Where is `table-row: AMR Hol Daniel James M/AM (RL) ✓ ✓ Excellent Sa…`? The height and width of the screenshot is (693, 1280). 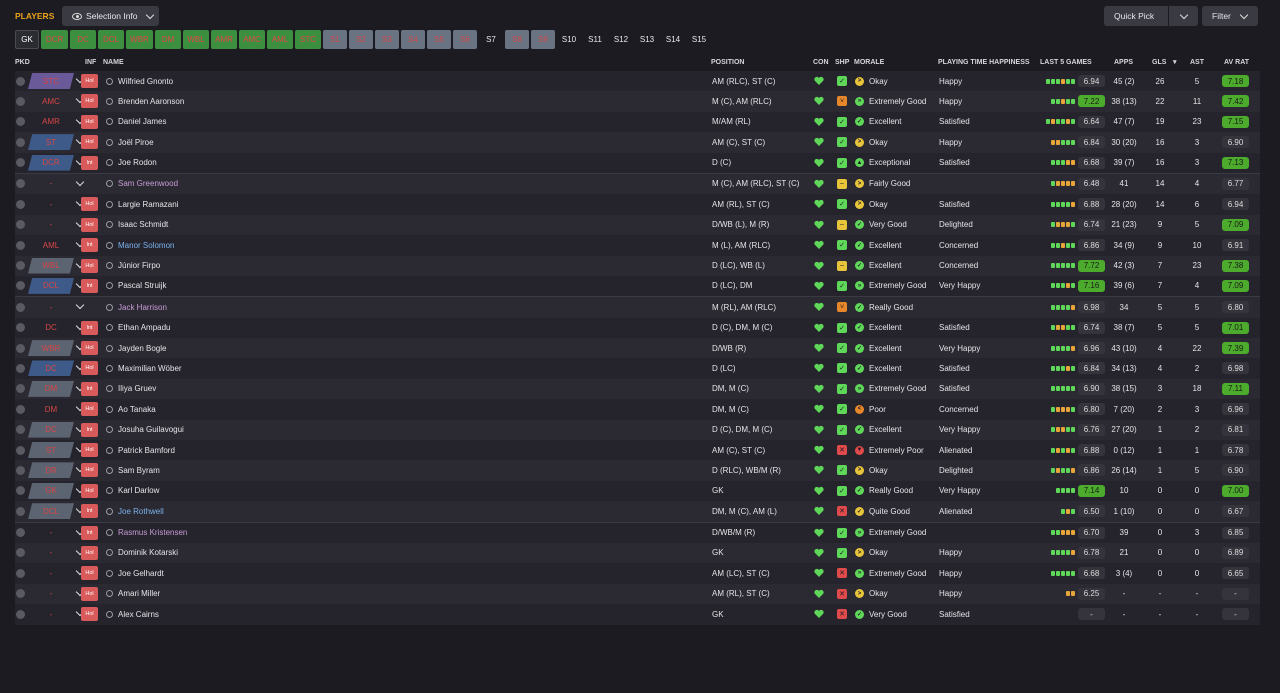 table-row: AMR Hol Daniel James M/AM (RL) ✓ ✓ Excellent Sa… is located at coordinates (637, 122).